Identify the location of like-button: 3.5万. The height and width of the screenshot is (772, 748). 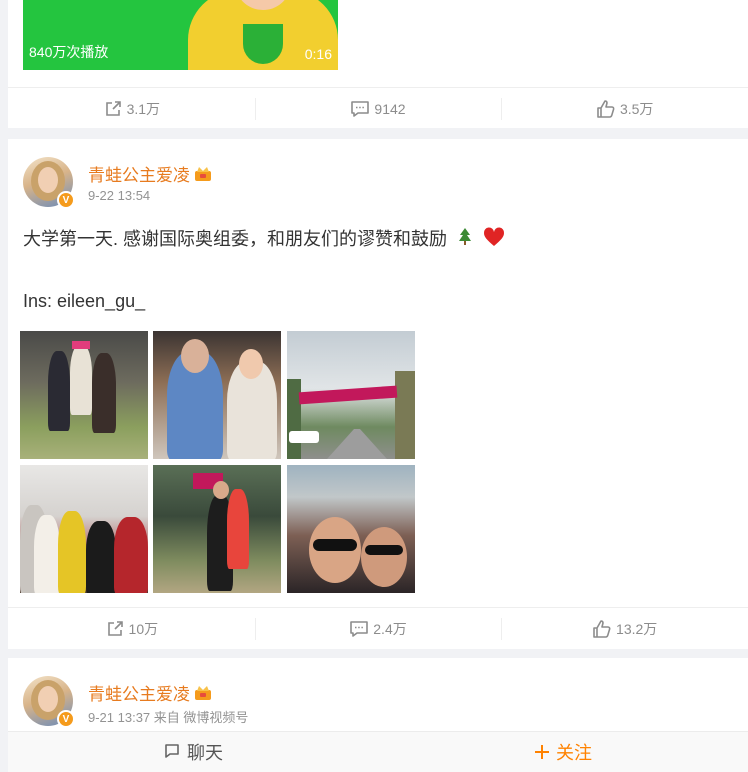
(624, 108).